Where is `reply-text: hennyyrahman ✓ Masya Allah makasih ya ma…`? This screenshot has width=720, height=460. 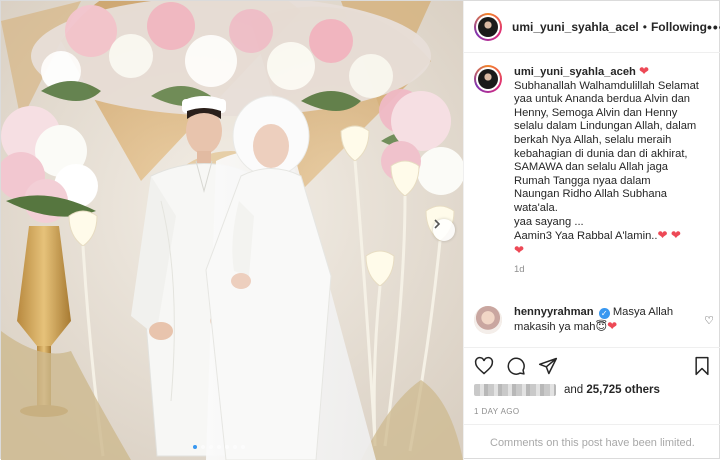 reply-text: hennyyrahman ✓ Masya Allah makasih ya ma… is located at coordinates (601, 320).